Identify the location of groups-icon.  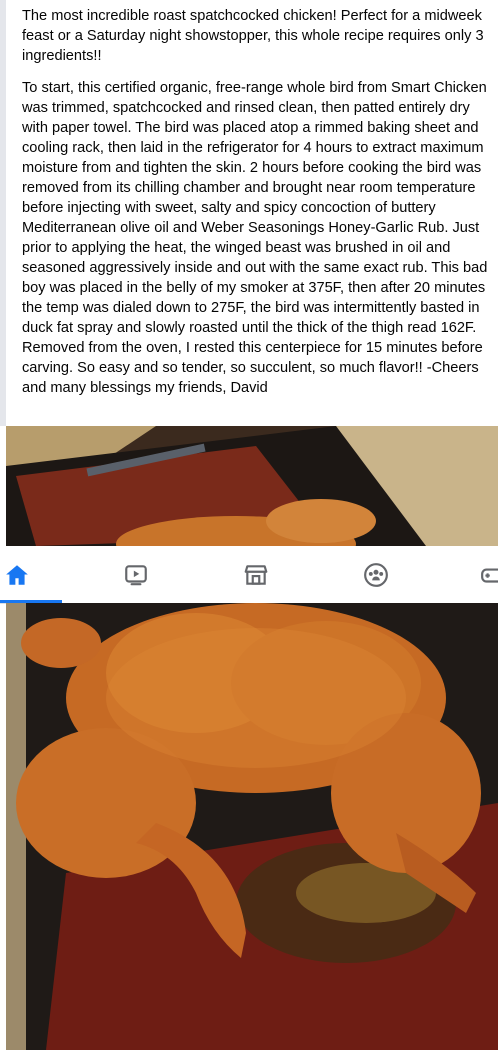
(376, 574).